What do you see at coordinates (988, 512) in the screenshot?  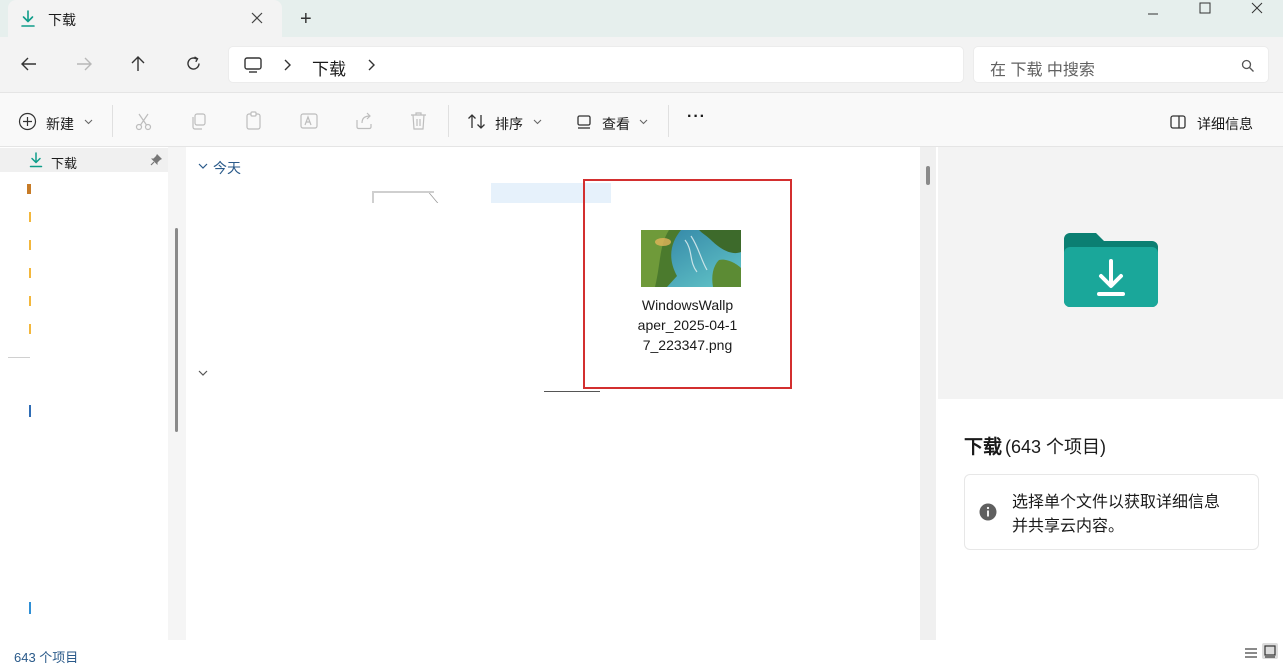 I see `info-icon` at bounding box center [988, 512].